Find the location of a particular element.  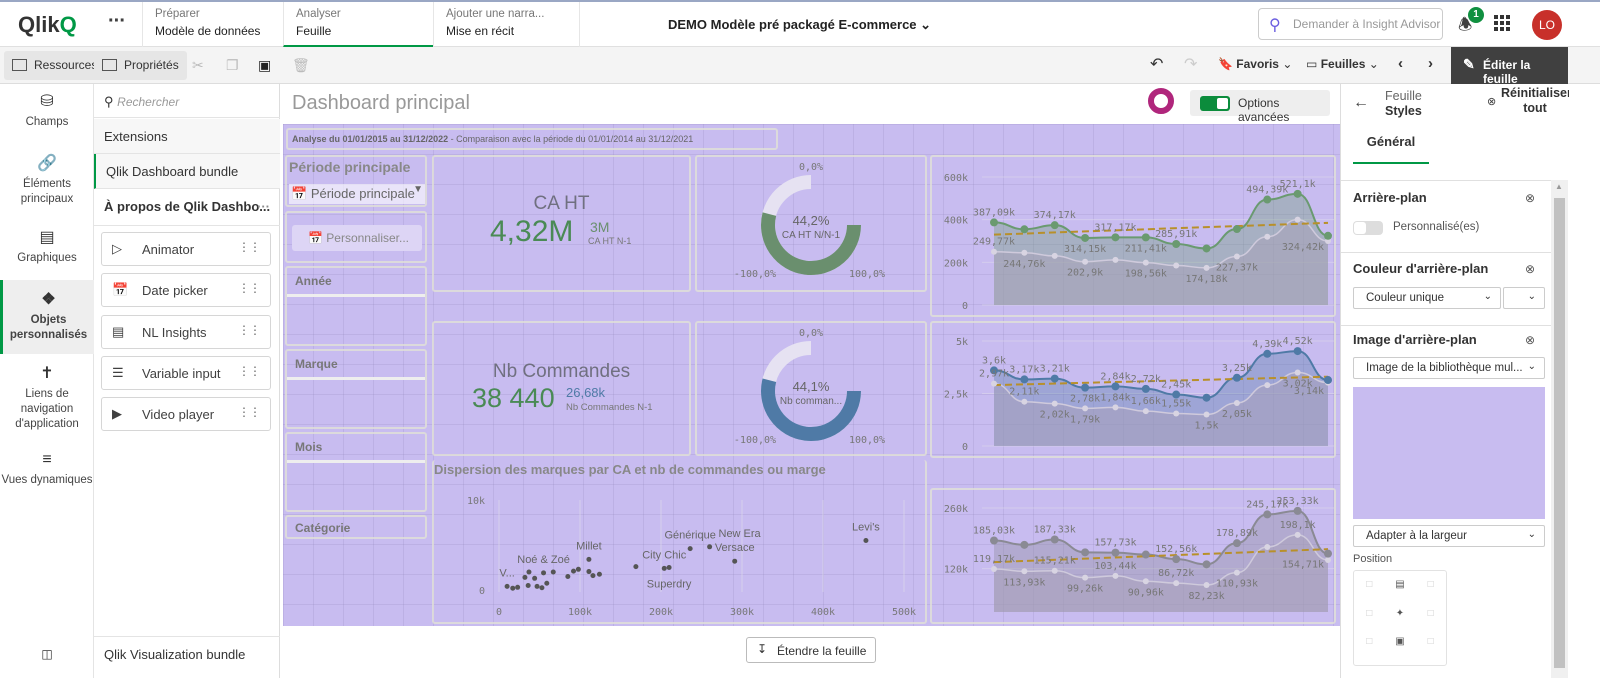

position-top-right-icon: □ is located at coordinates (1430, 593).